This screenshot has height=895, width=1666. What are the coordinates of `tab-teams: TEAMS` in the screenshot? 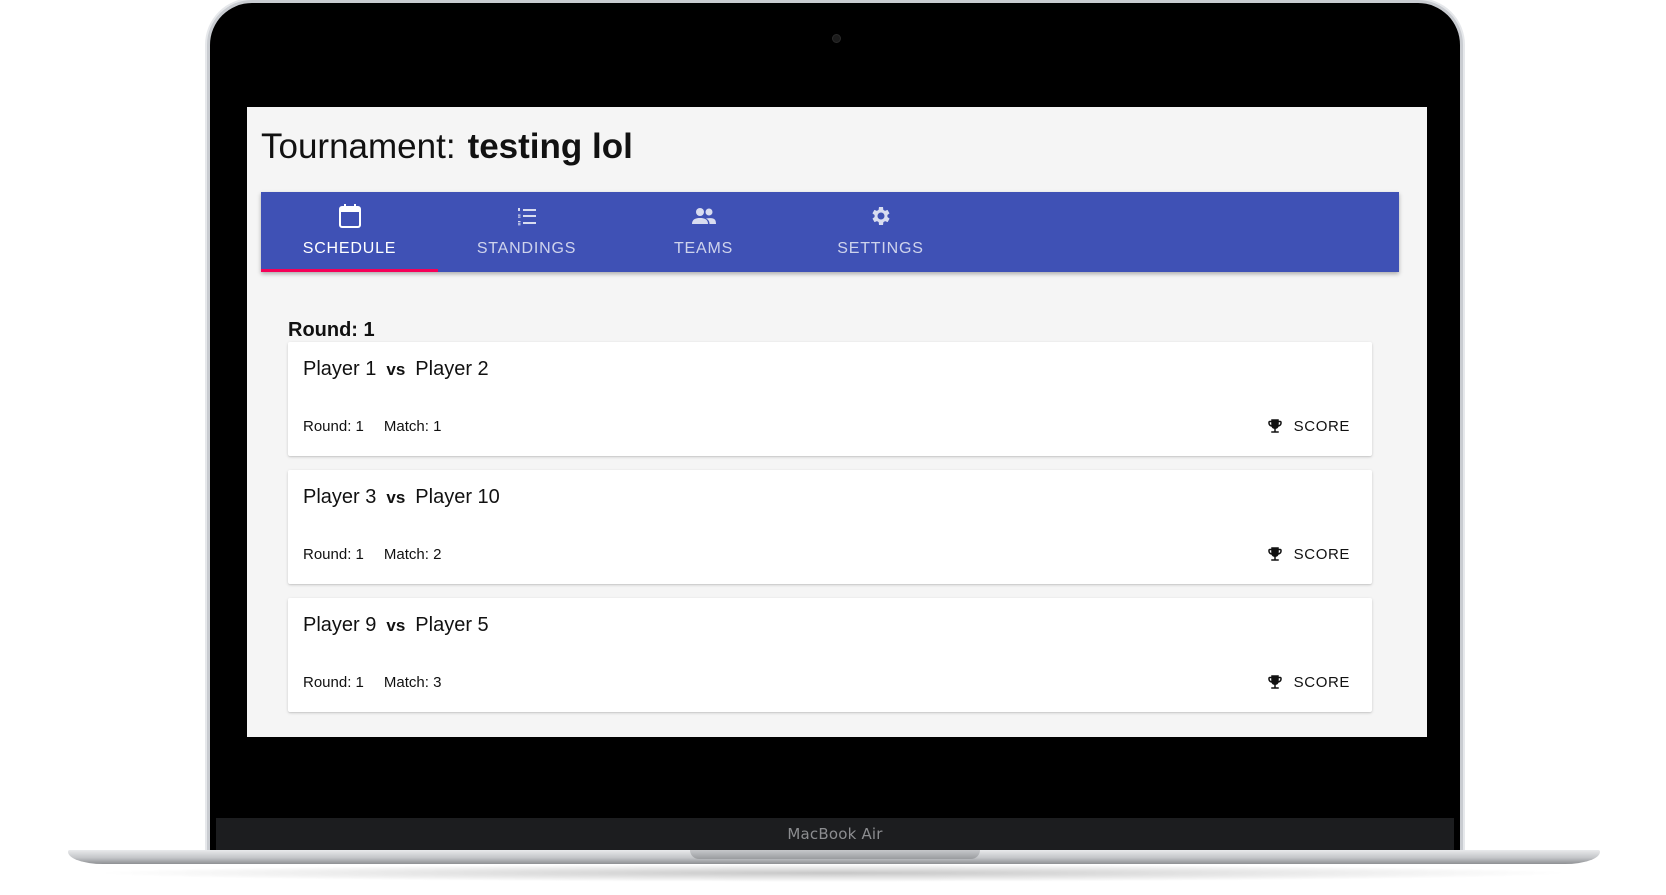 It's located at (703, 232).